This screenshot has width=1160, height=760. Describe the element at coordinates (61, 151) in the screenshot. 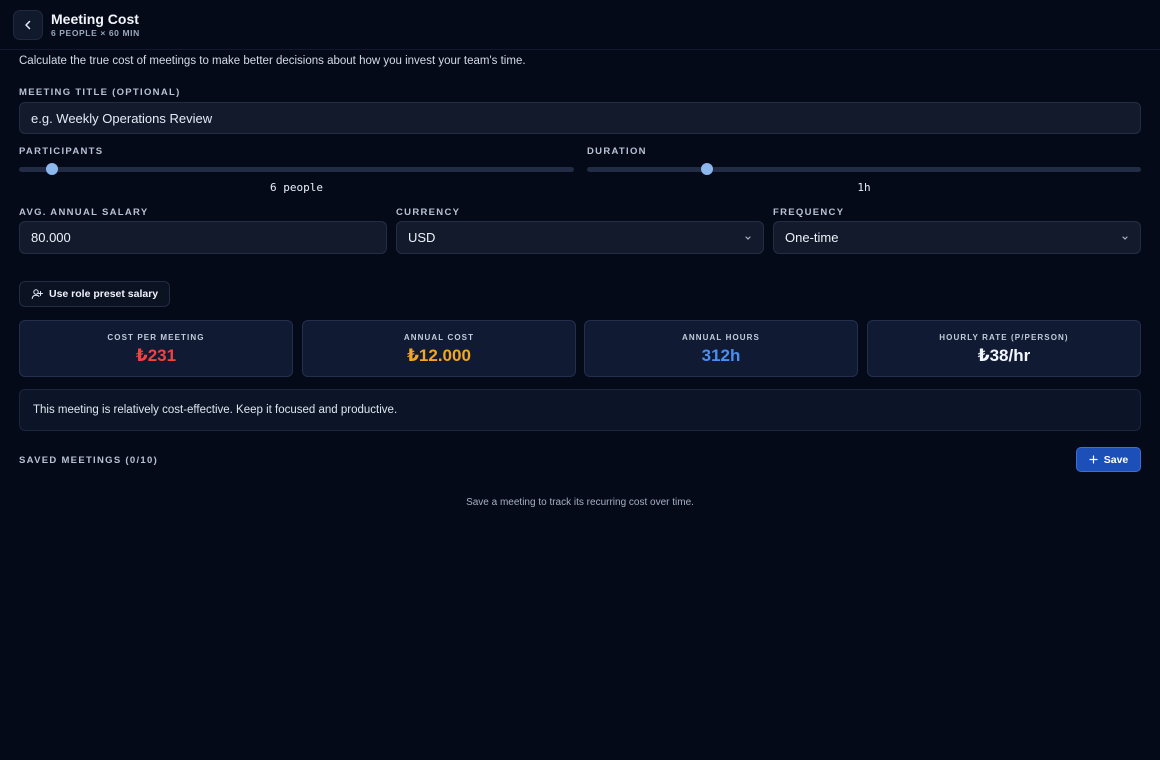

I see `participants-label: PARTICIPANTS` at that location.